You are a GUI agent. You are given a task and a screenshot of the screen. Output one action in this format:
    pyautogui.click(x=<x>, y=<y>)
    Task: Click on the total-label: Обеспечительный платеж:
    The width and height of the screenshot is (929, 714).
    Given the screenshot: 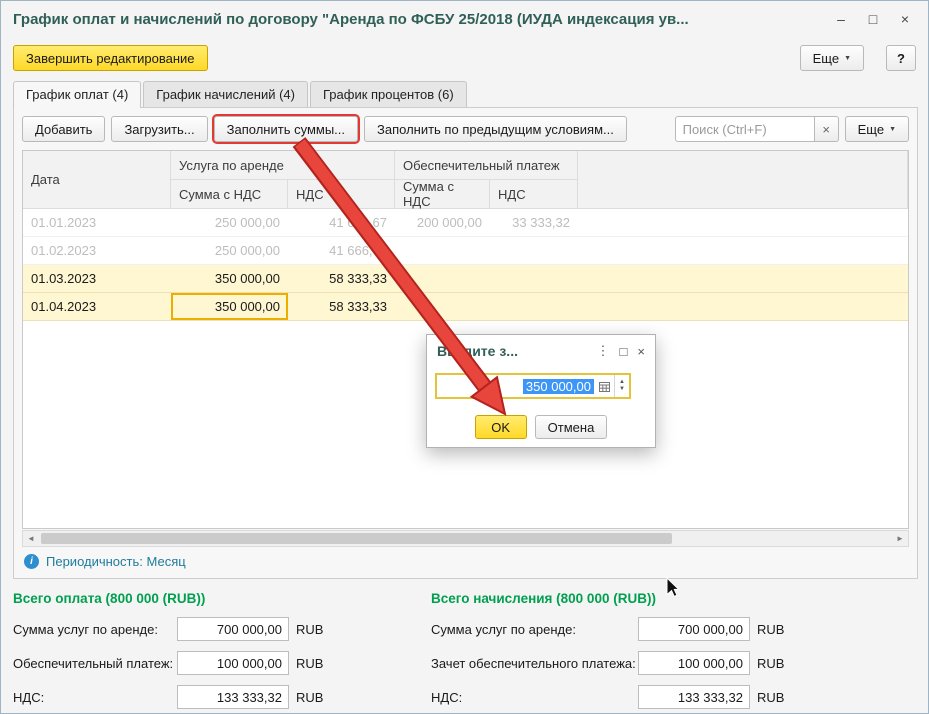 What is the action you would take?
    pyautogui.click(x=93, y=663)
    